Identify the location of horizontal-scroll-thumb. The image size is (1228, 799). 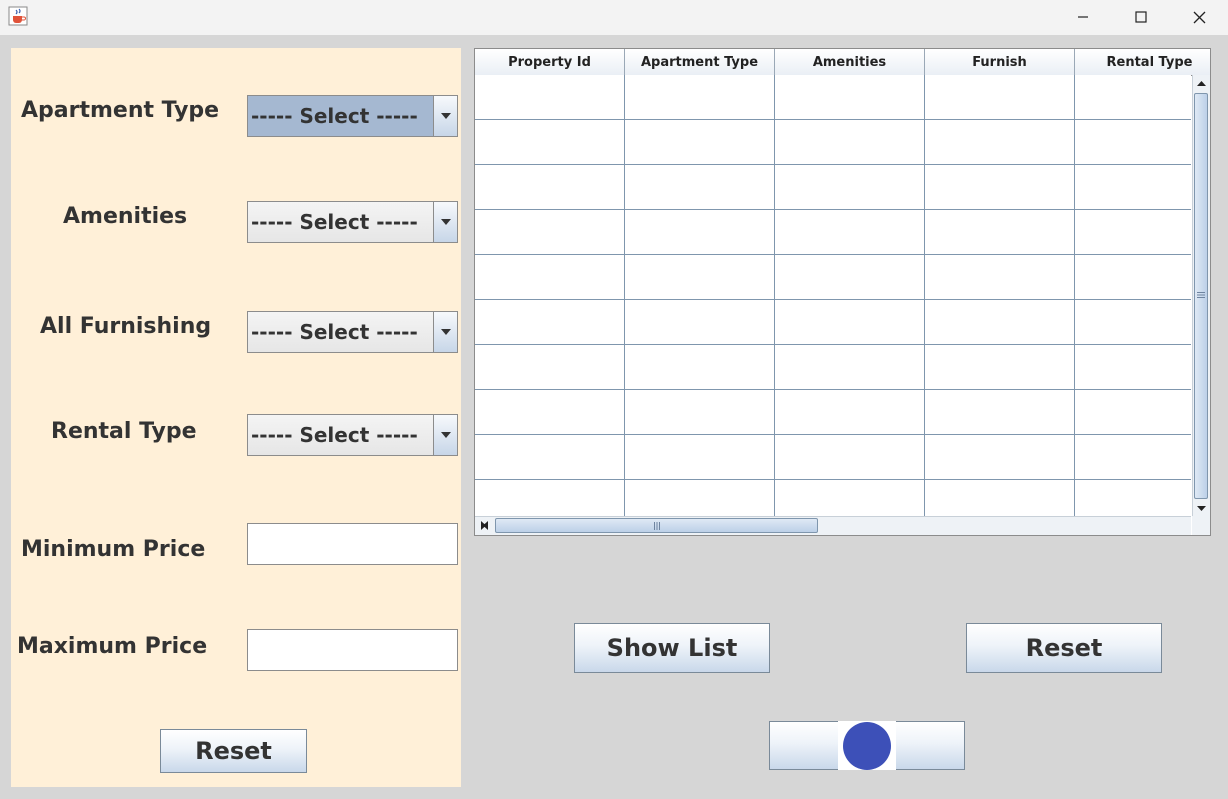
(656, 525).